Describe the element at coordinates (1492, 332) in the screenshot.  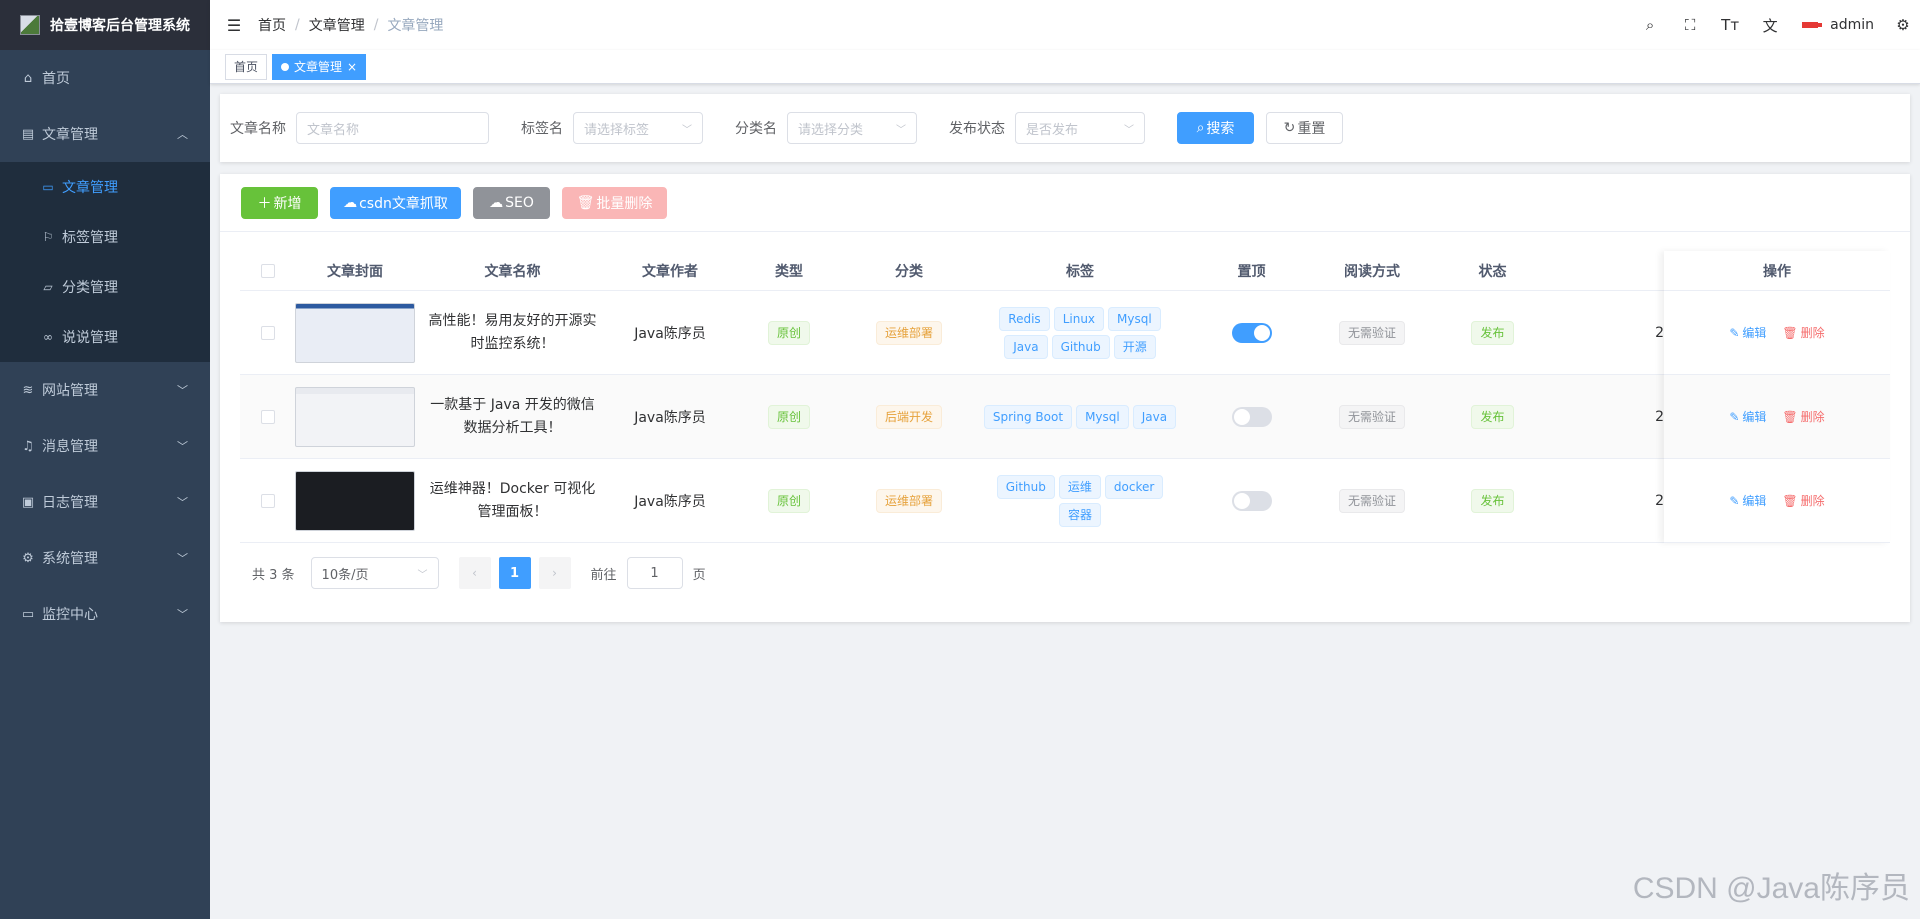
I see `status-badge: 发布` at that location.